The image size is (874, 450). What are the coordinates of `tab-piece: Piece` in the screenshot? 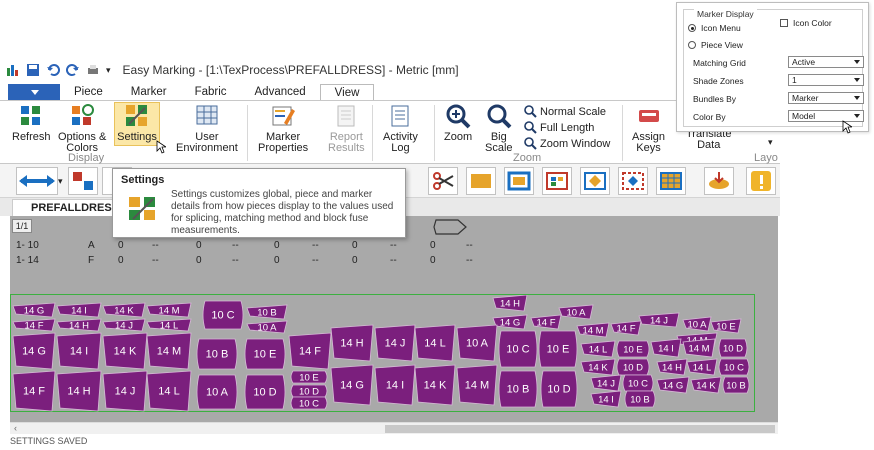 It's located at (88, 92).